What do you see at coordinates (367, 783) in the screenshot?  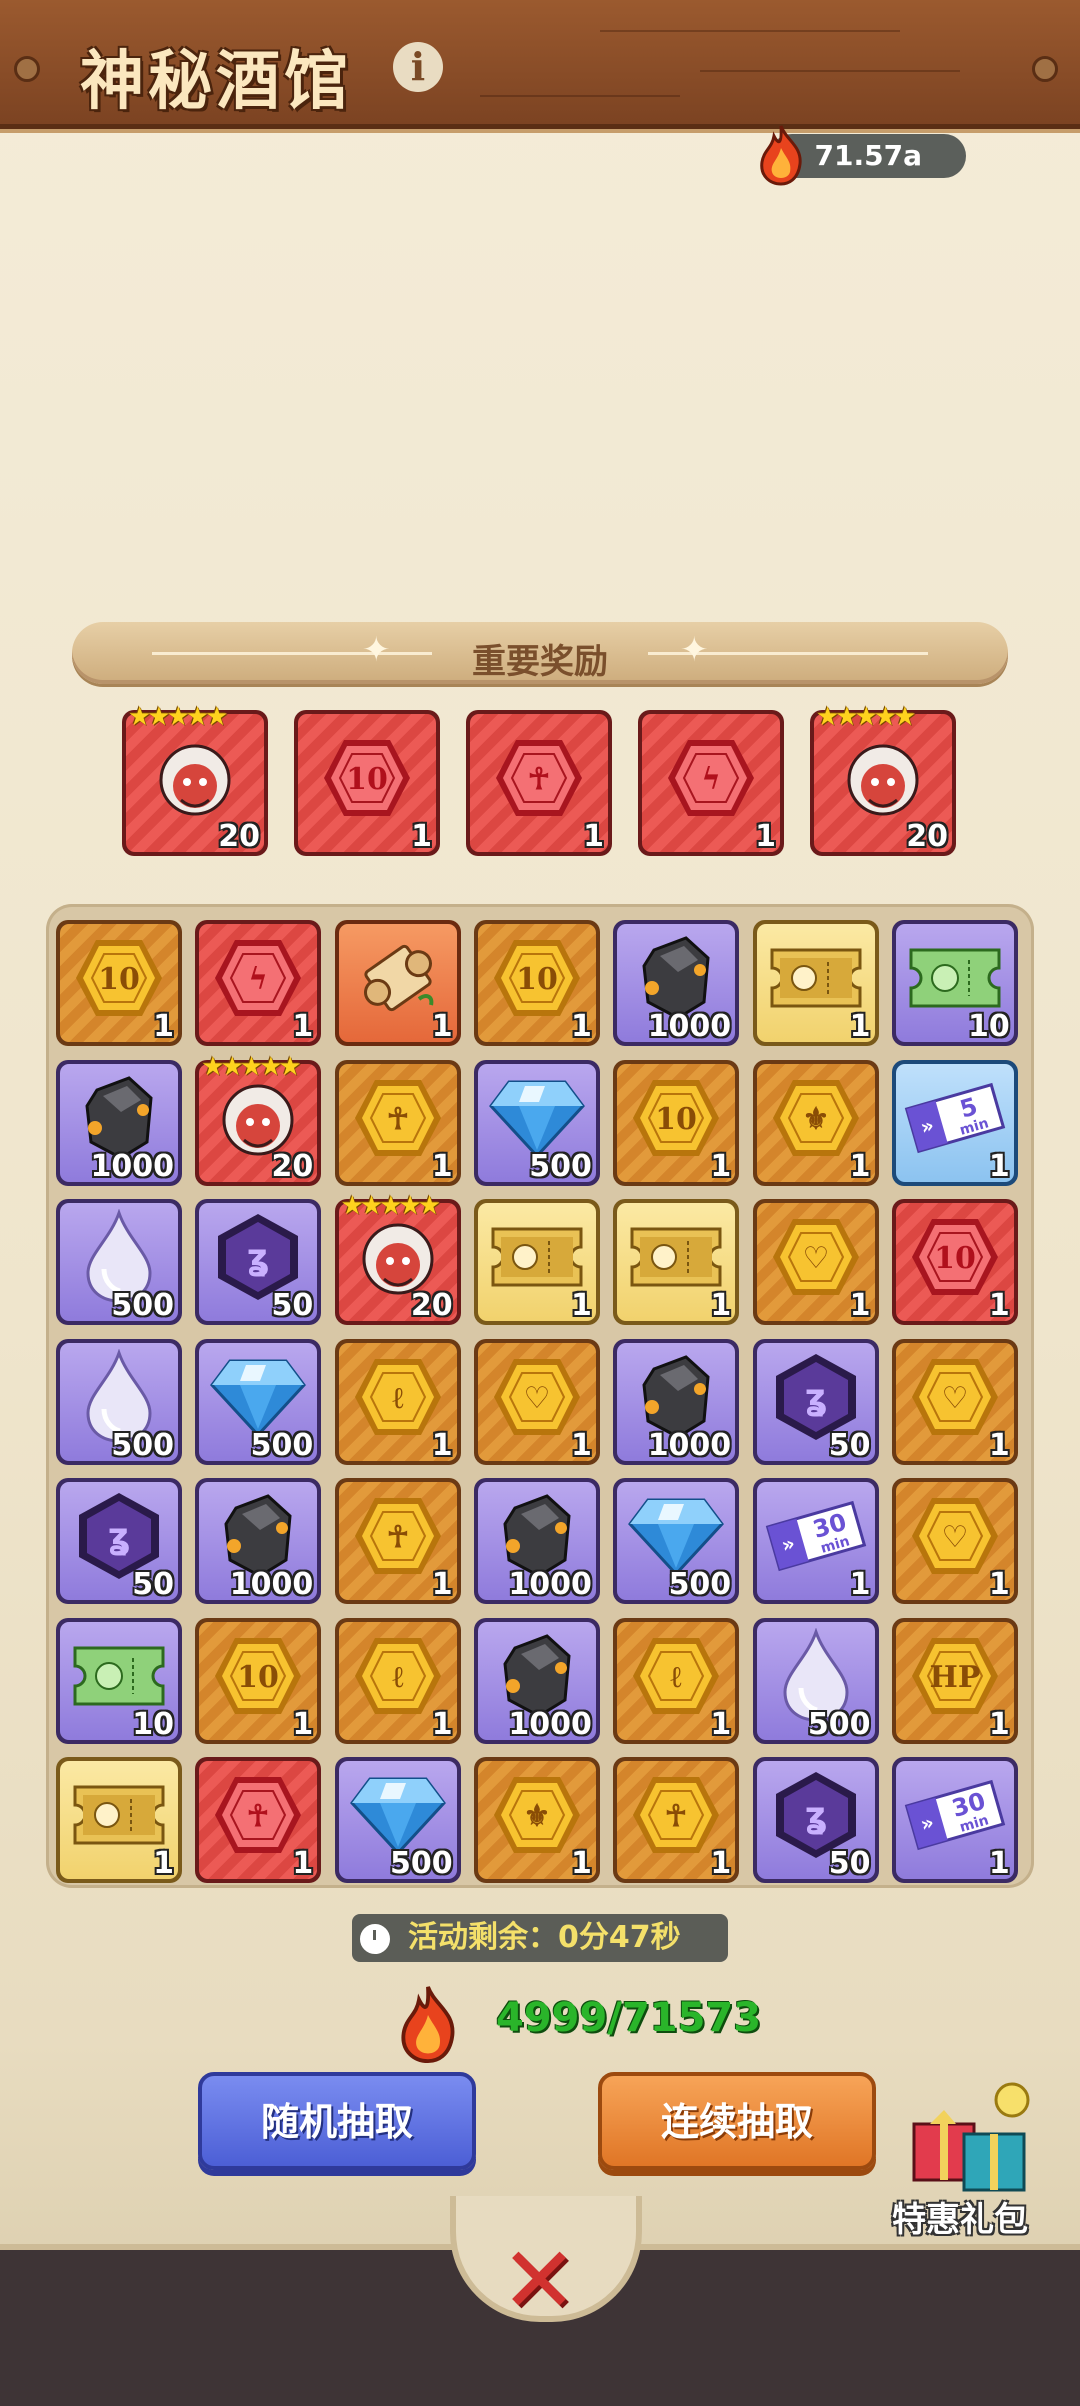 I see `important-reward-tile: 10 1` at bounding box center [367, 783].